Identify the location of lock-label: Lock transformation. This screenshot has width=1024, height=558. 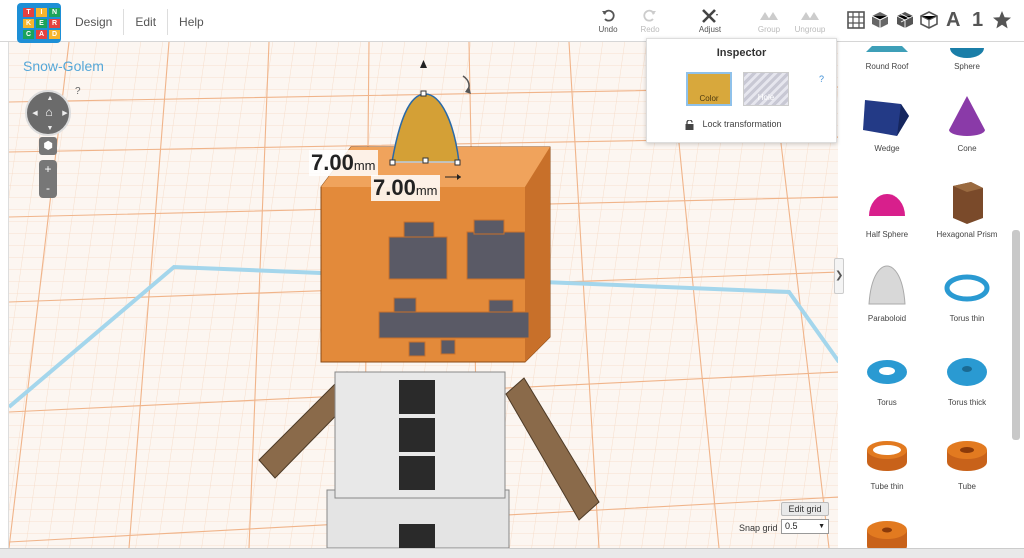
(742, 124).